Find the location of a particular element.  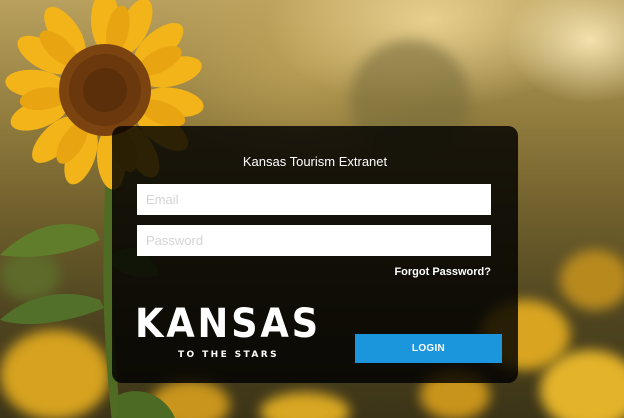

logo-wordmark: KANSAS is located at coordinates (228, 324).